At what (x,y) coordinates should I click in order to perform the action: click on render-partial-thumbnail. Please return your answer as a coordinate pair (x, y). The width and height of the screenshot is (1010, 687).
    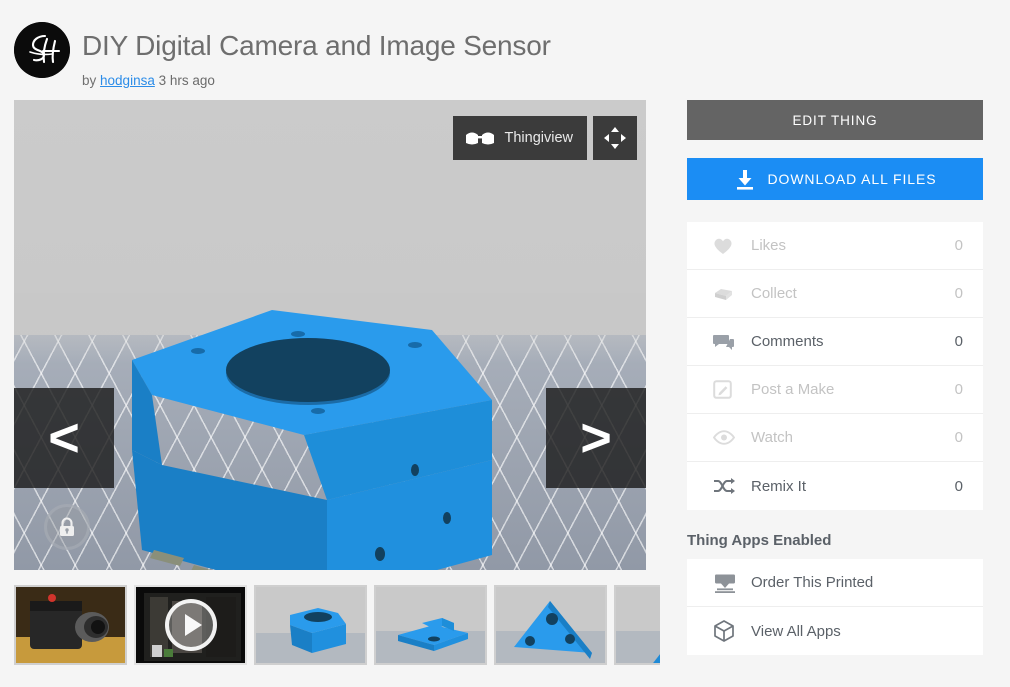
    Looking at the image, I should click on (637, 625).